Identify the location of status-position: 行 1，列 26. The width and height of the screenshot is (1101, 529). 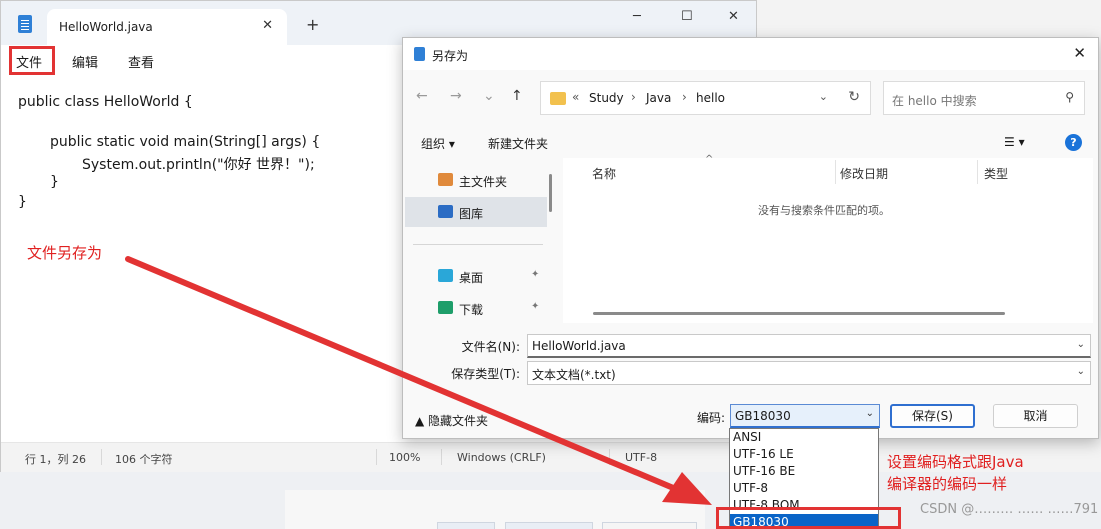
(55, 459).